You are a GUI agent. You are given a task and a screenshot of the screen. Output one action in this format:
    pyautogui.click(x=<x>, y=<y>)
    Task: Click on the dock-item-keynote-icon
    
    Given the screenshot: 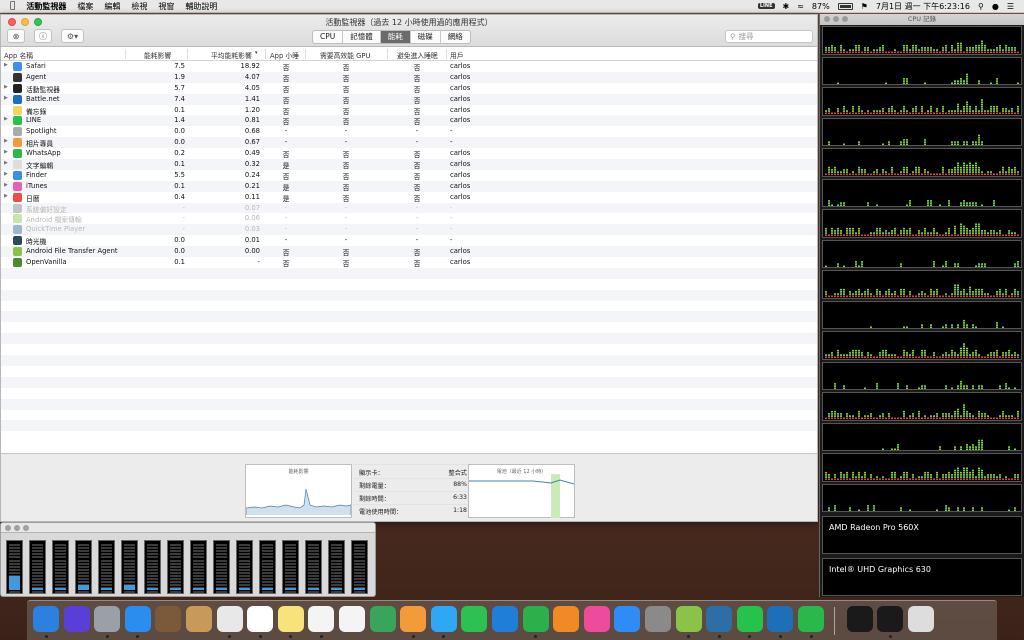 What is the action you would take?
    pyautogui.click(x=505, y=619)
    